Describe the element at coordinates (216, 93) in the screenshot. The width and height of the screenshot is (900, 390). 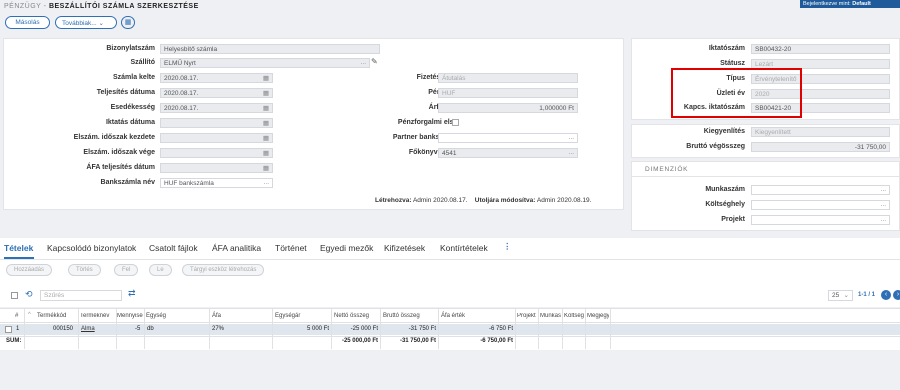
I see `teljesites-field: 2020.08.17. ▦` at that location.